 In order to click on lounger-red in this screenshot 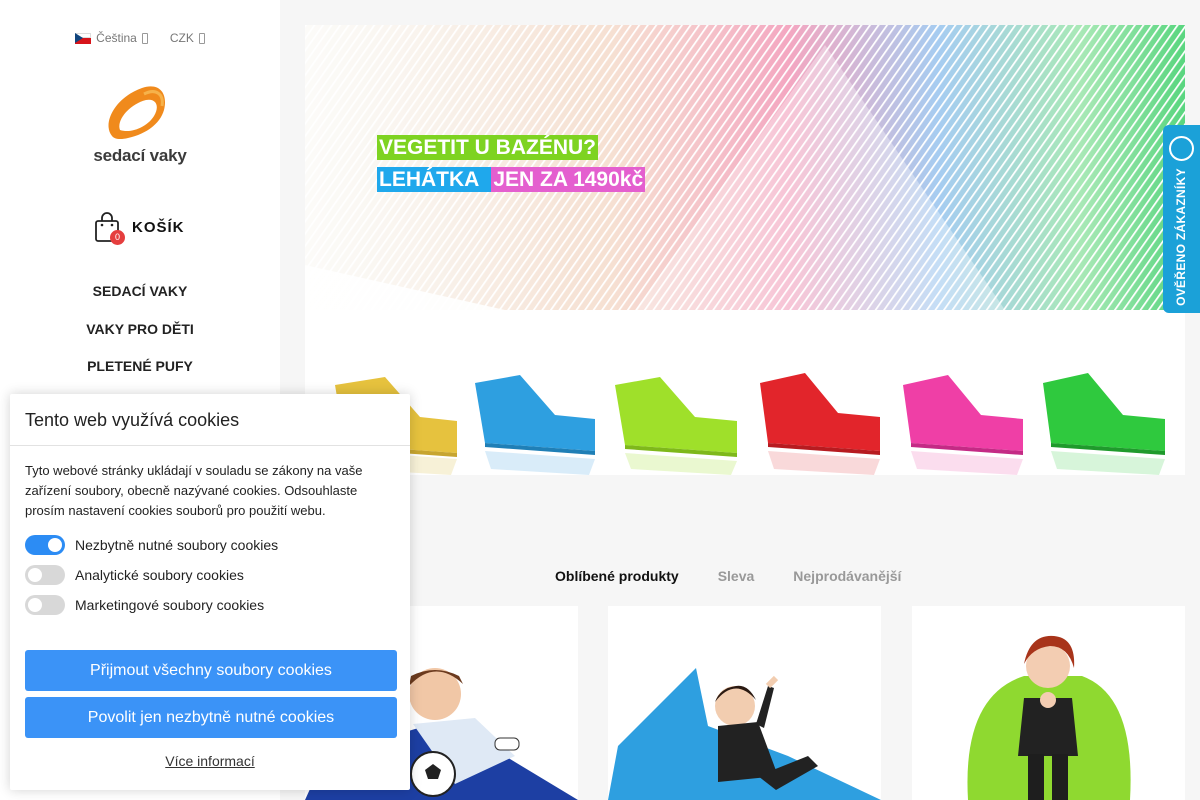, I will do `click(820, 424)`.